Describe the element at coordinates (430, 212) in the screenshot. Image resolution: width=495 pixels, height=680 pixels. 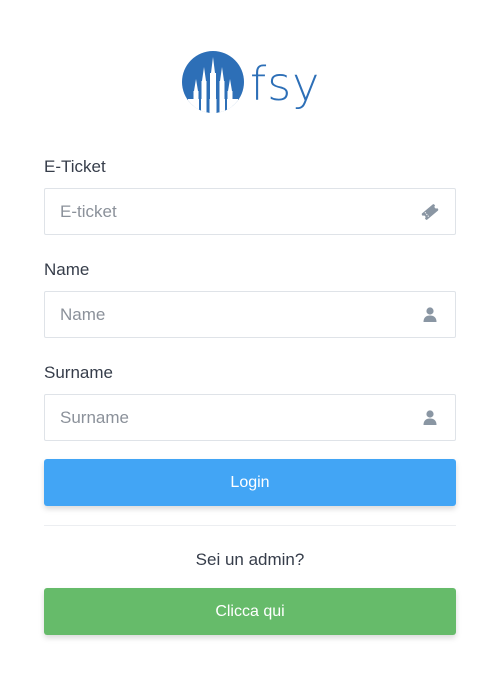
I see `ticket-icon` at that location.